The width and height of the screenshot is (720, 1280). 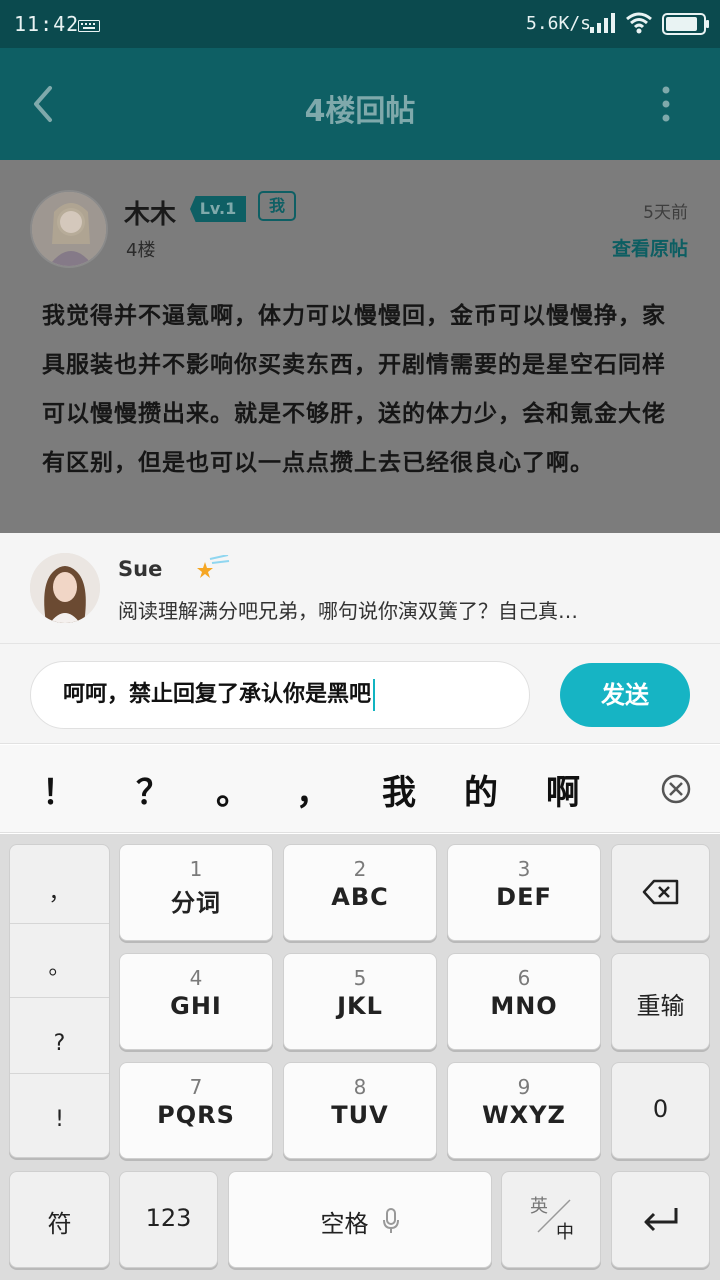 What do you see at coordinates (563, 789) in the screenshot?
I see `candidate-item: 啊` at bounding box center [563, 789].